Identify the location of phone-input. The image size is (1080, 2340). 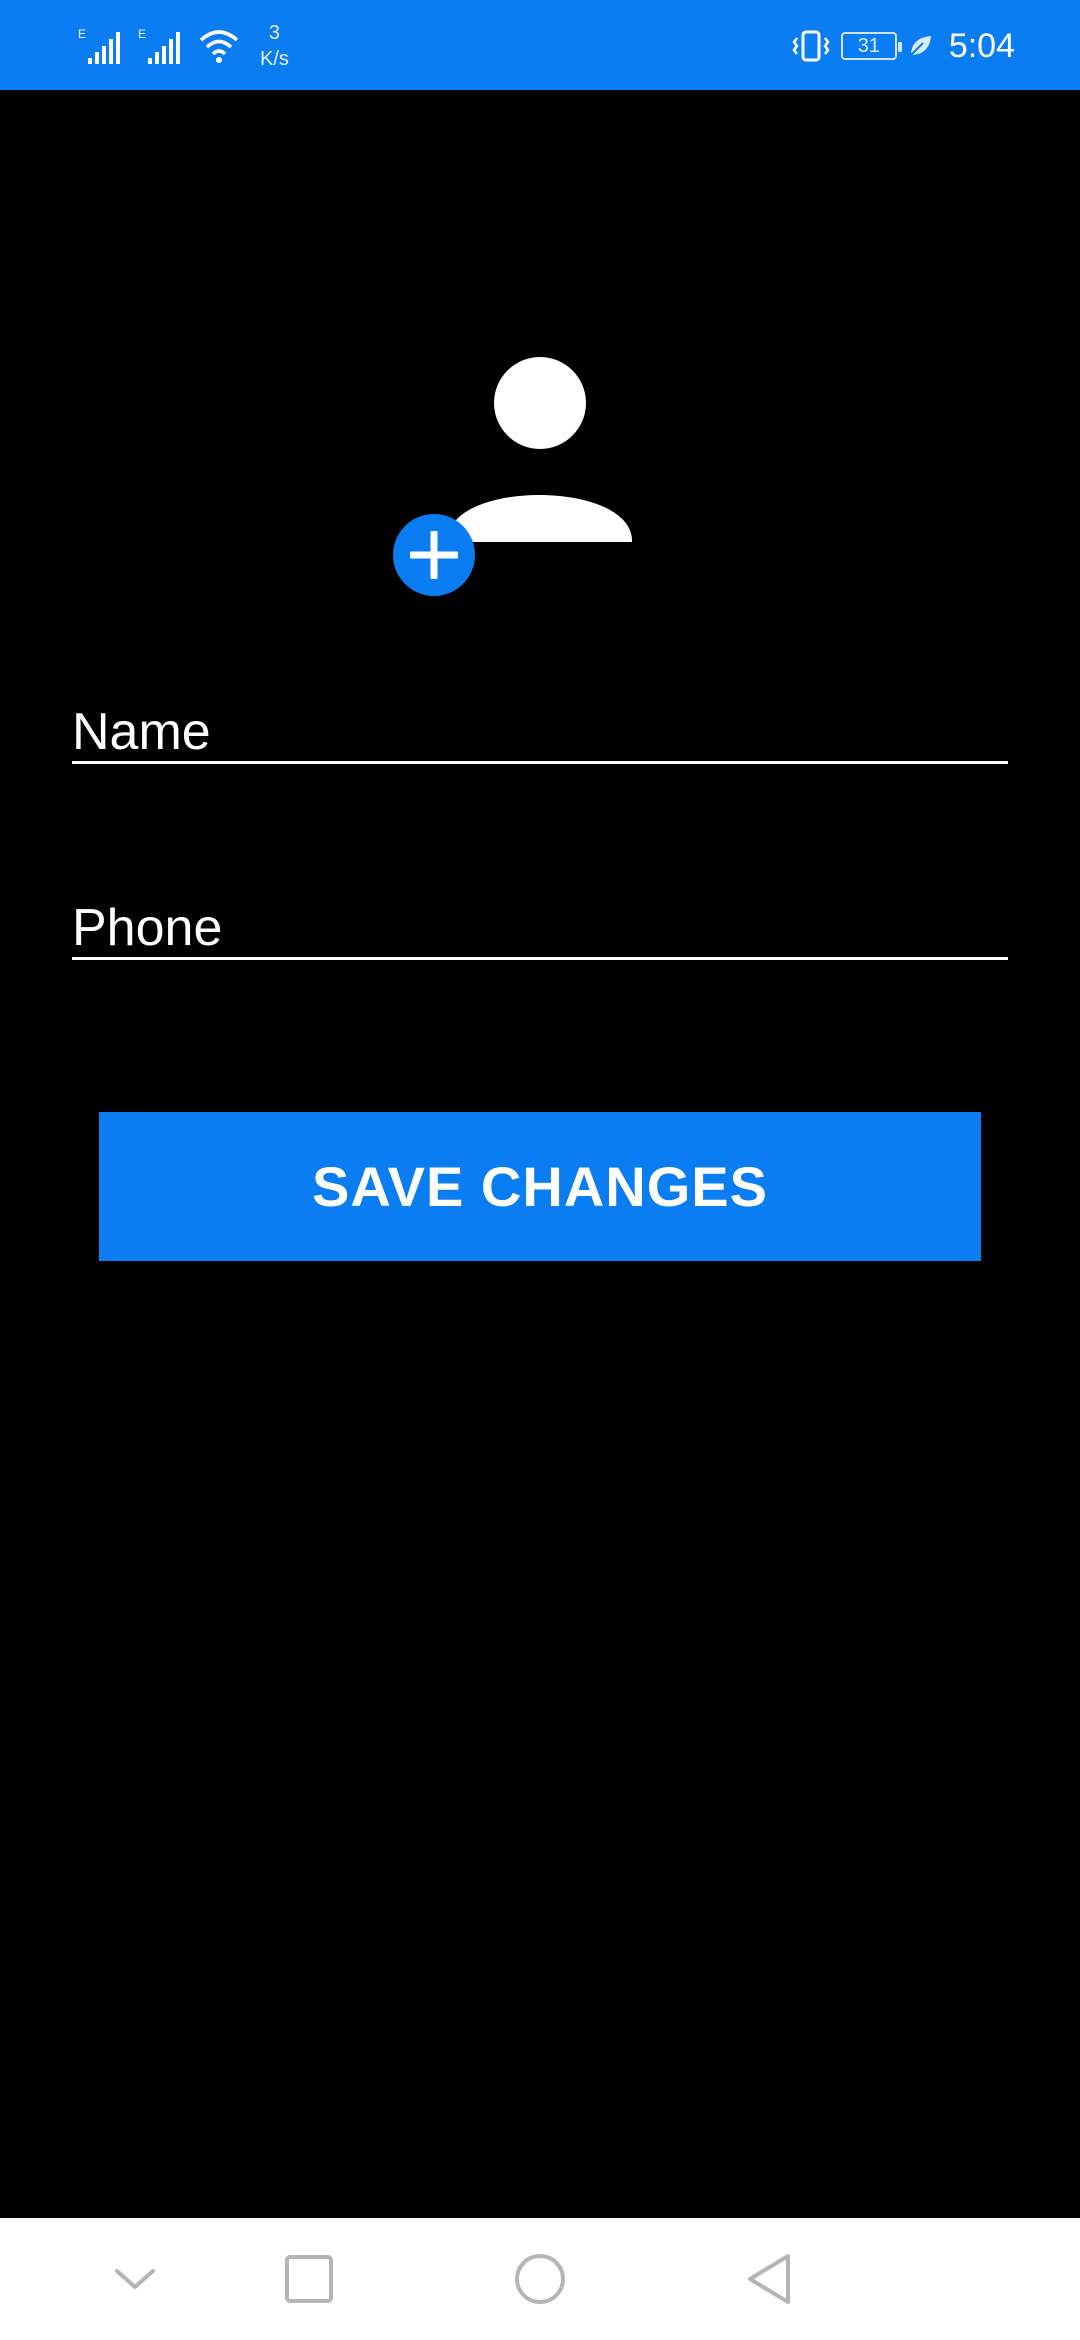
(540, 927).